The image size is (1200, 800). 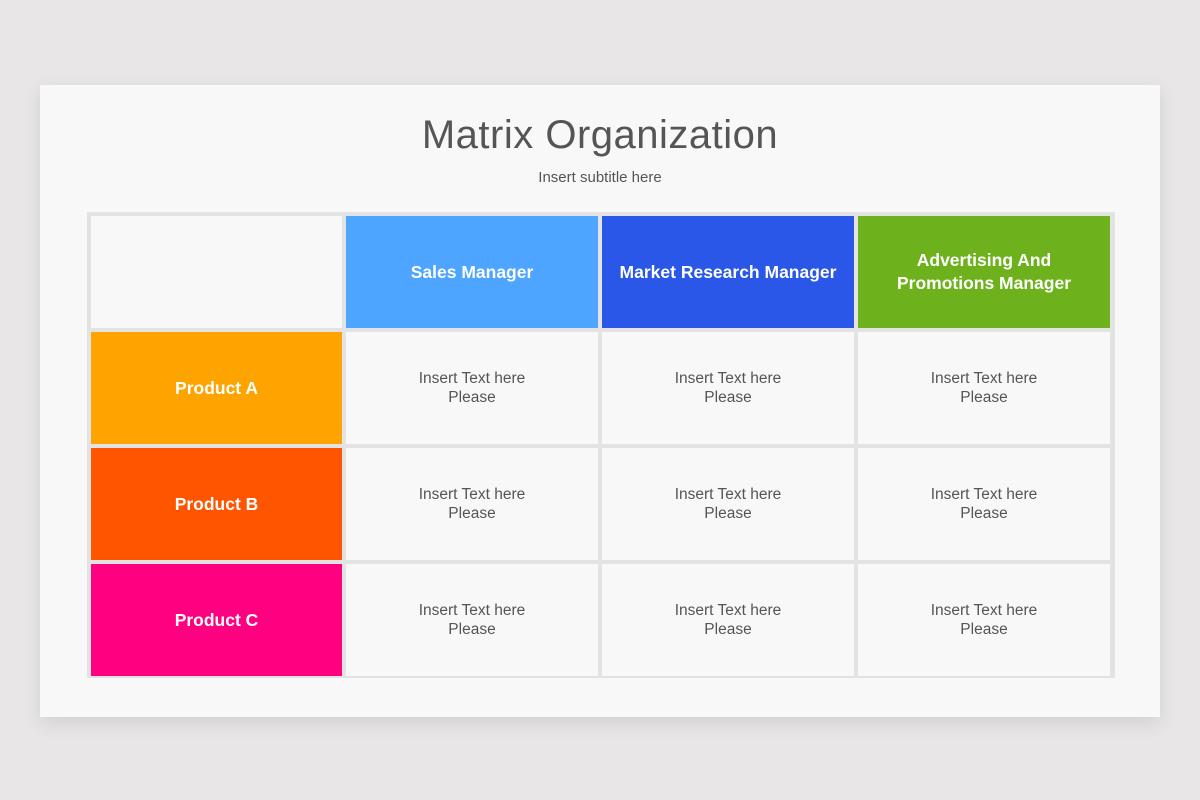 I want to click on row-header-product-b: Product B, so click(x=216, y=504).